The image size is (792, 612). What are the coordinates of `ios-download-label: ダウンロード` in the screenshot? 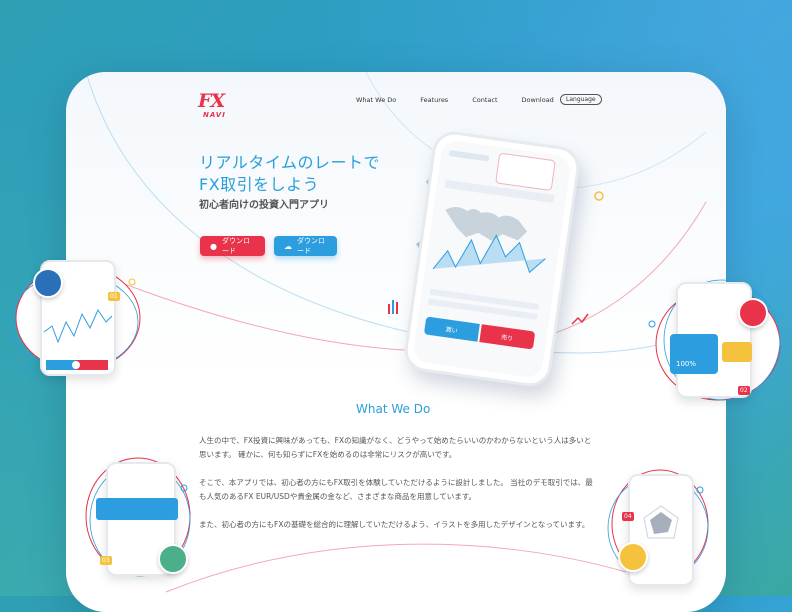 It's located at (235, 246).